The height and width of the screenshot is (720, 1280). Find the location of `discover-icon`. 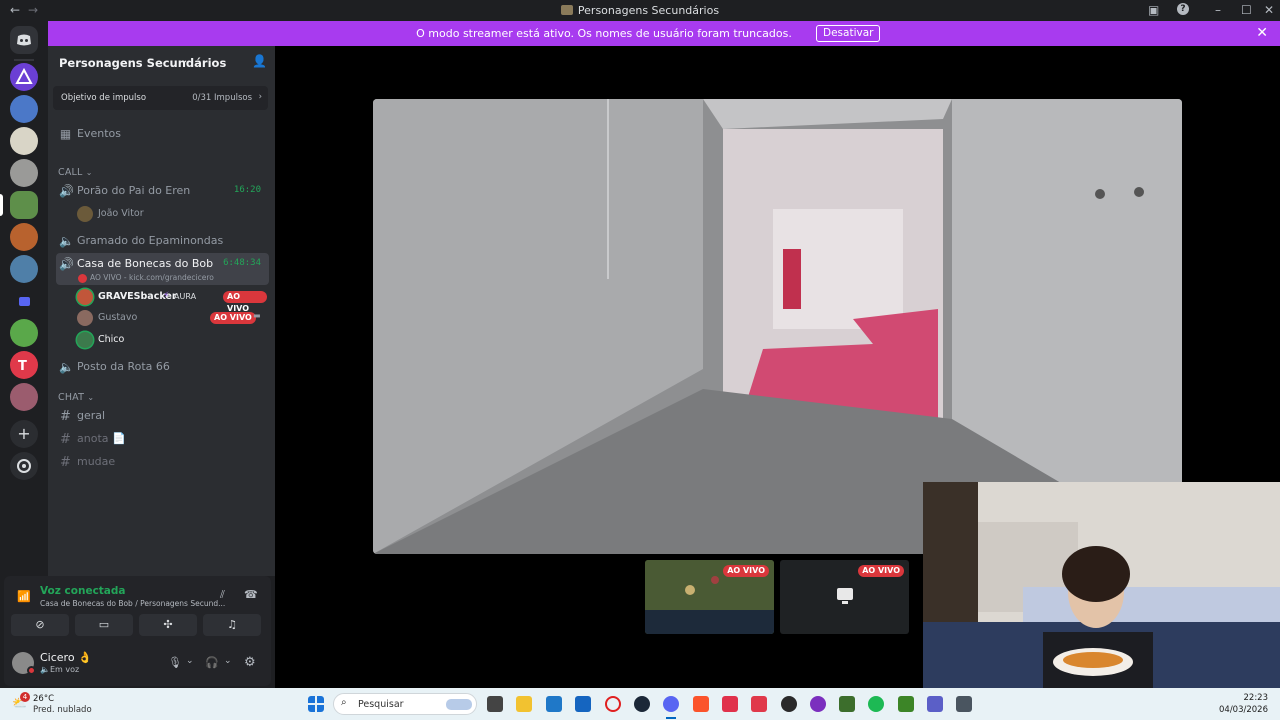

discover-icon is located at coordinates (24, 466).